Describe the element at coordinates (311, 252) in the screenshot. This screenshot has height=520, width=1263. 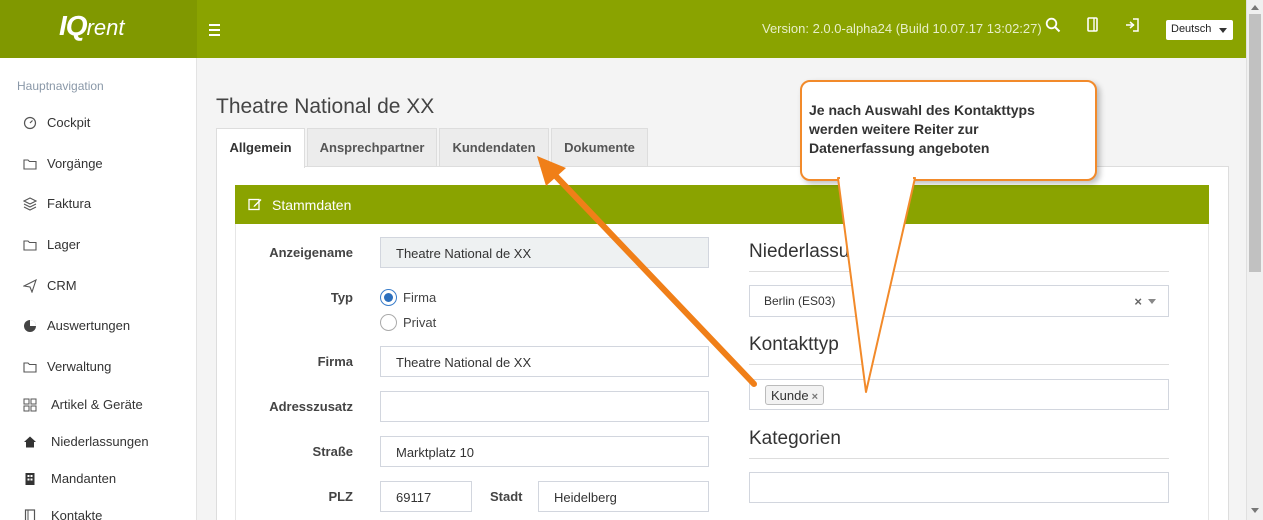
I see `anzeigename-label: Anzeigename` at that location.